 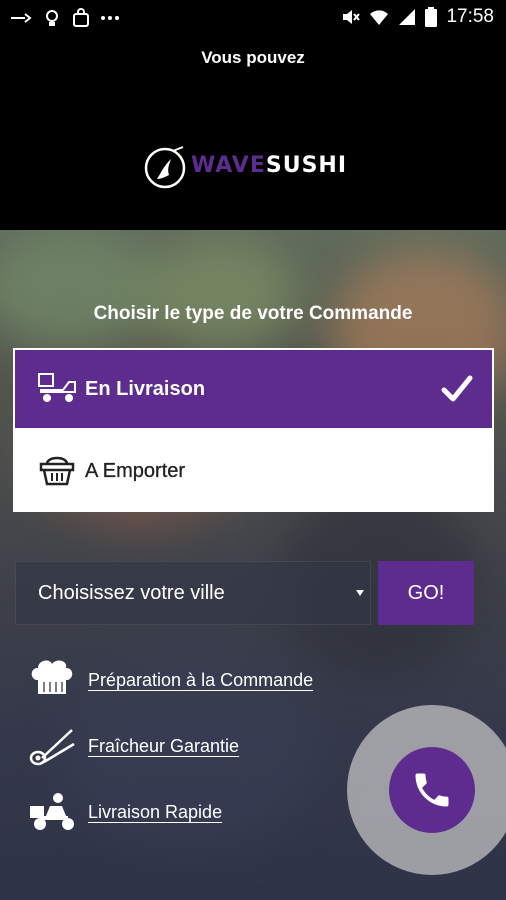 I want to click on delivery-scooter-icon, so click(x=57, y=387).